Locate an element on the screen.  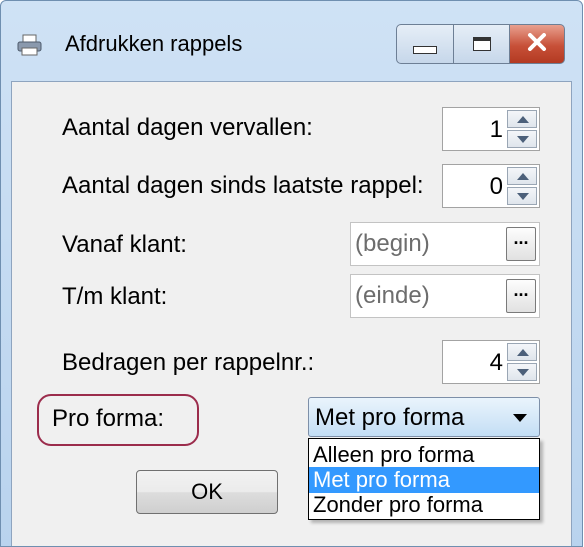
printer-icon is located at coordinates (29, 45).